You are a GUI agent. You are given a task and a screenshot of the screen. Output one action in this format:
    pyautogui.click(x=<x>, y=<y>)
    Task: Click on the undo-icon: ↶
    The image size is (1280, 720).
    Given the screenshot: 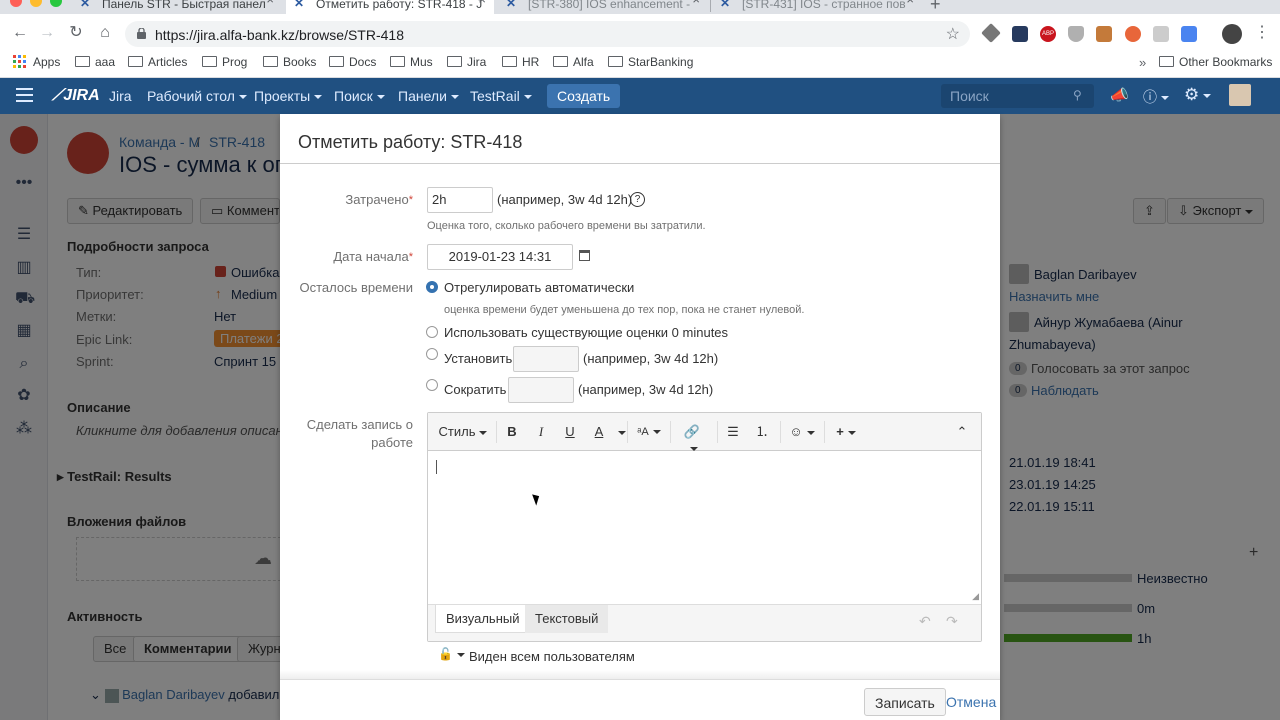 What is the action you would take?
    pyautogui.click(x=925, y=621)
    